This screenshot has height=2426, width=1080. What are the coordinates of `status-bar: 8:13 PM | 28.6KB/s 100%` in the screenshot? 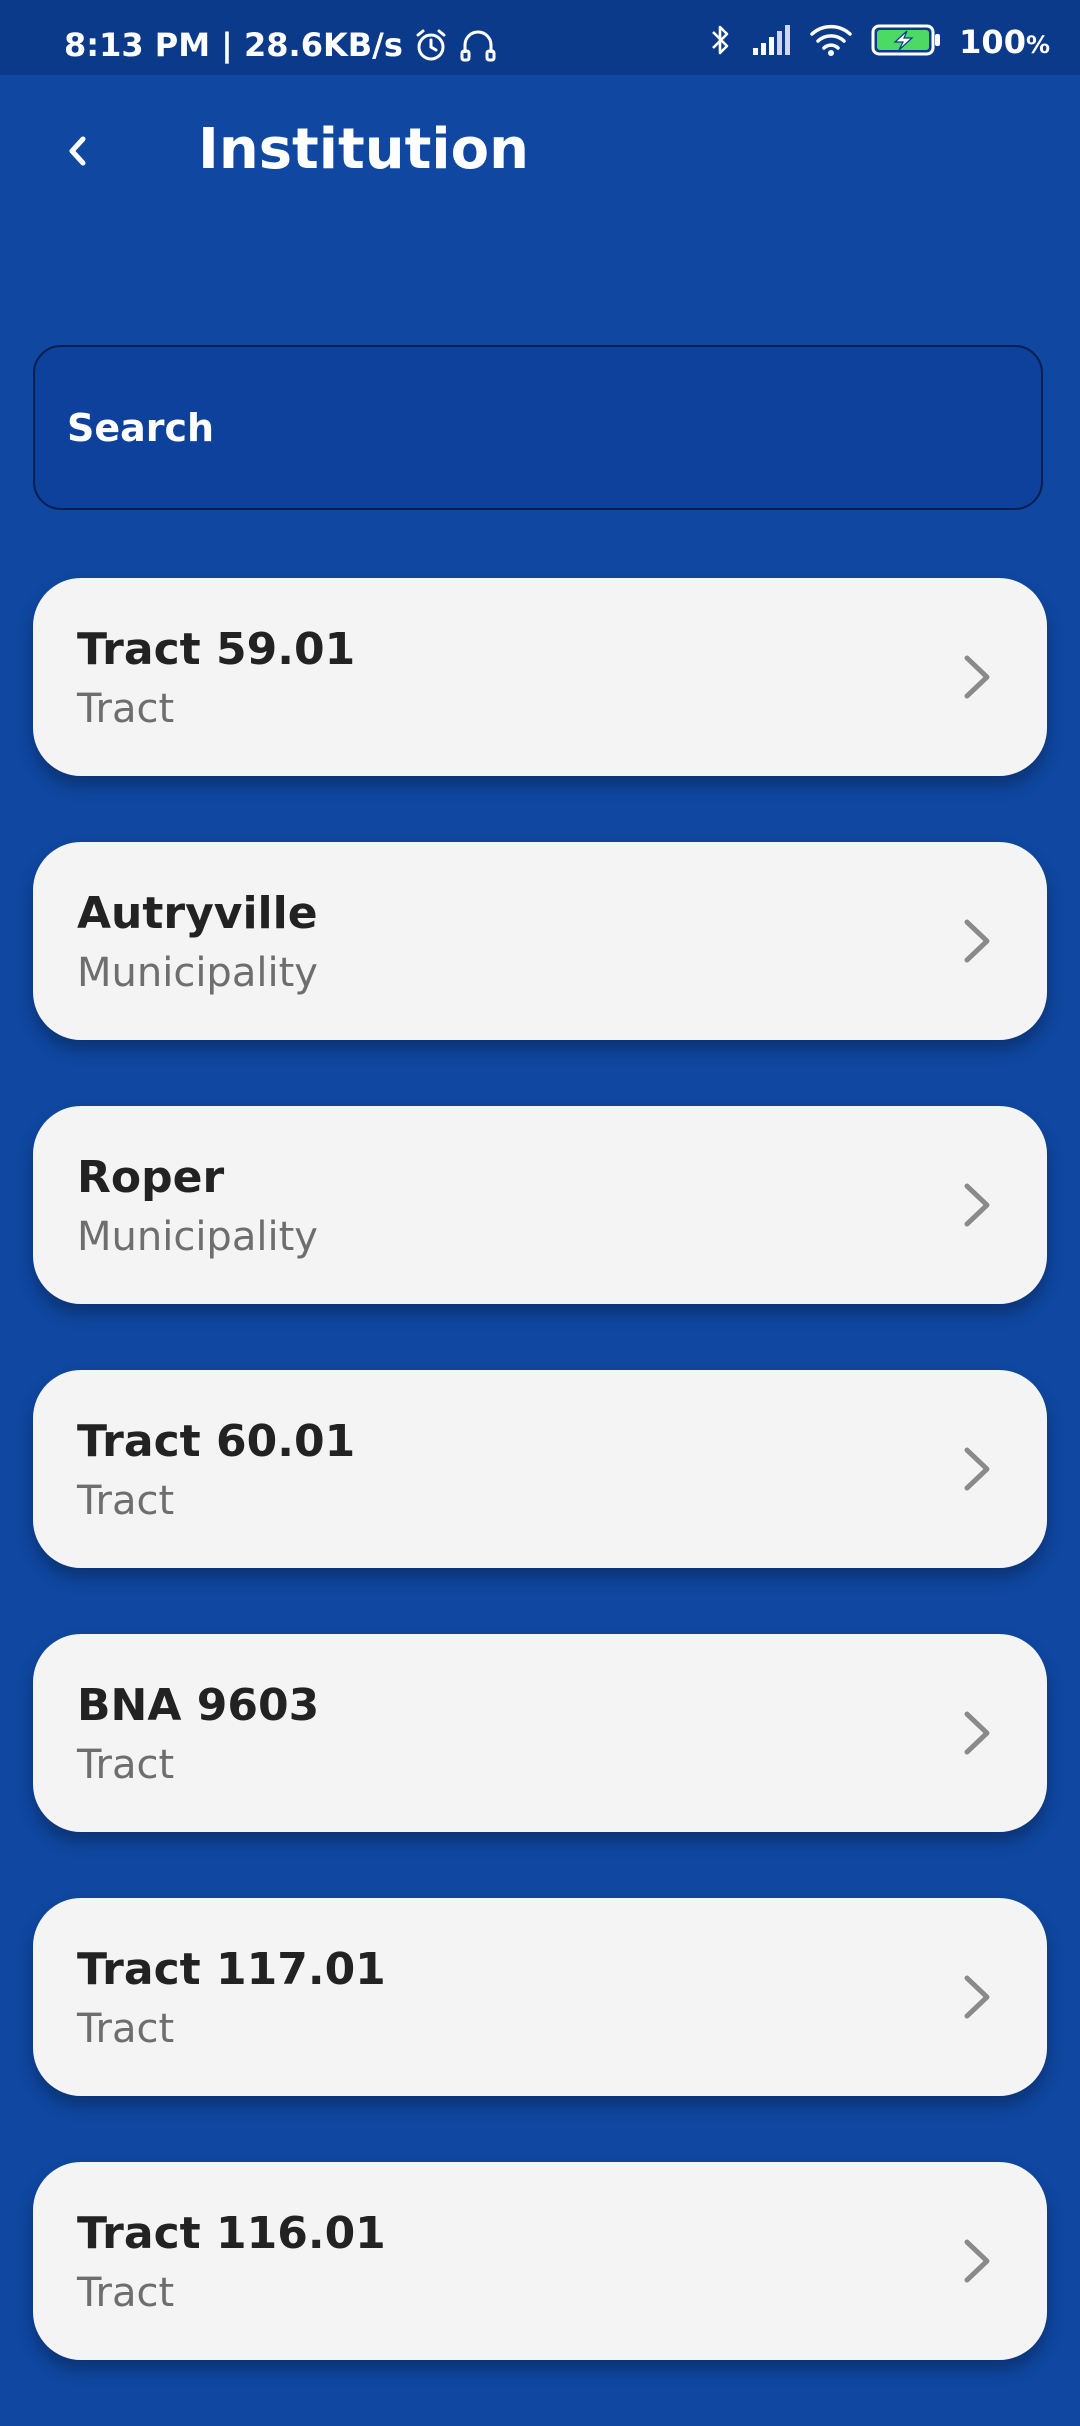 It's located at (540, 37).